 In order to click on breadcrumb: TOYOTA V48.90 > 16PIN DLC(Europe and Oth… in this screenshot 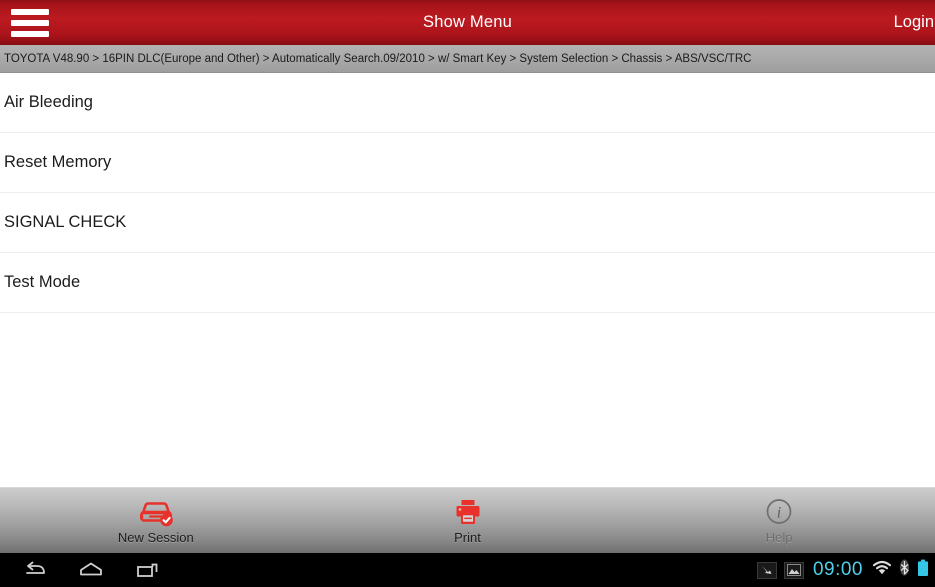, I will do `click(467, 59)`.